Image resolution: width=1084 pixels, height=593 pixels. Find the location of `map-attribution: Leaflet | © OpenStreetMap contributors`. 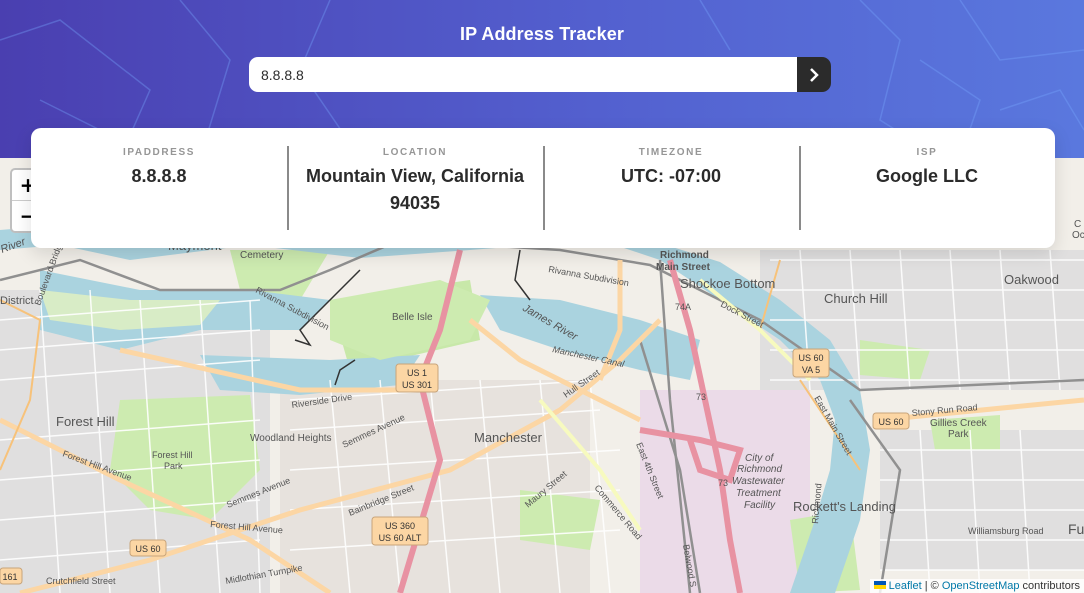

map-attribution: Leaflet | © OpenStreetMap contributors is located at coordinates (976, 586).